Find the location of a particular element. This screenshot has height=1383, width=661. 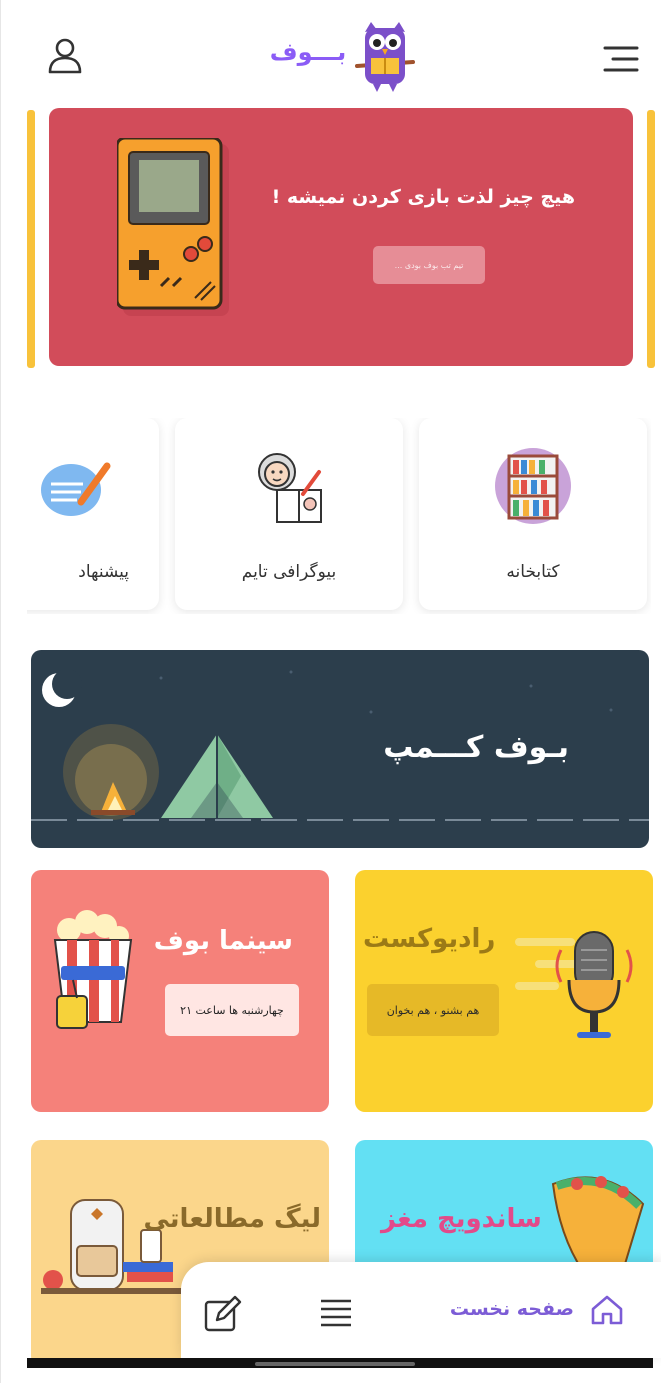

camp-title: بـوف کـــمپ is located at coordinates (476, 747).